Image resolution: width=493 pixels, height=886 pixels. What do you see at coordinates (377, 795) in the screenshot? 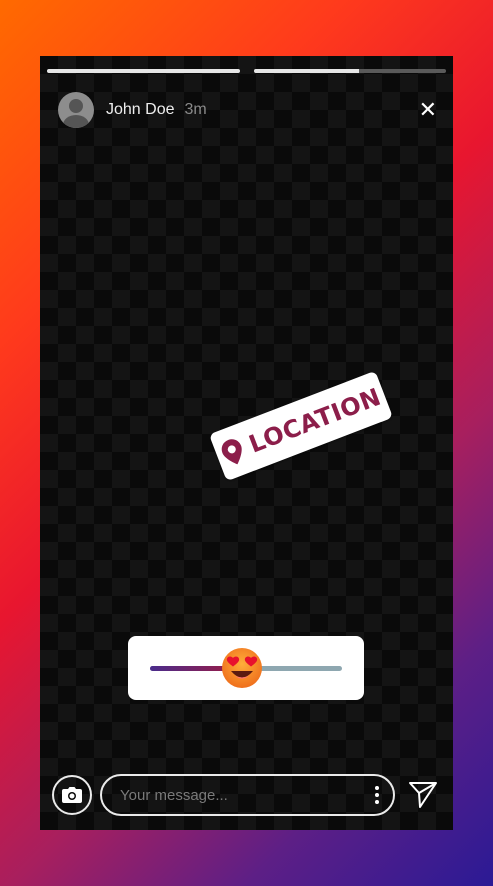
I see `more-vertical-icon` at bounding box center [377, 795].